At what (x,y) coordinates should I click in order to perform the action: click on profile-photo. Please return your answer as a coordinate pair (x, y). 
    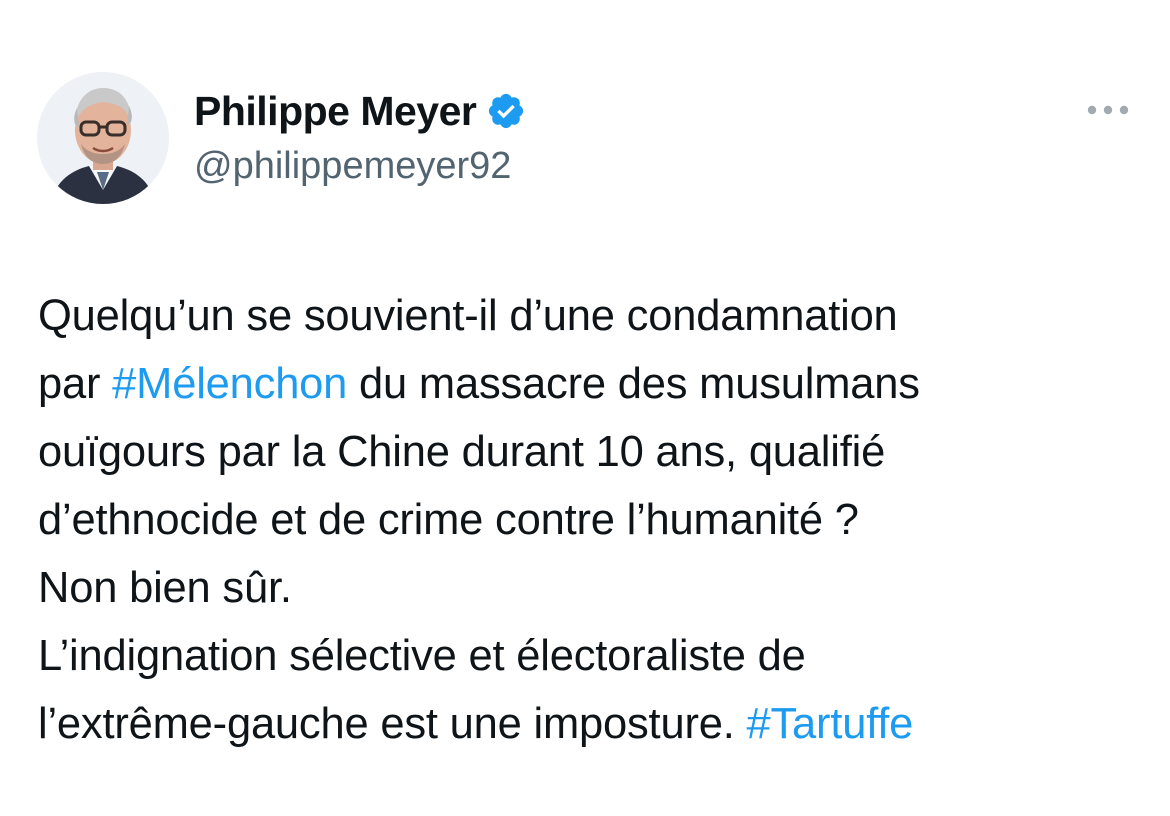
    Looking at the image, I should click on (103, 138).